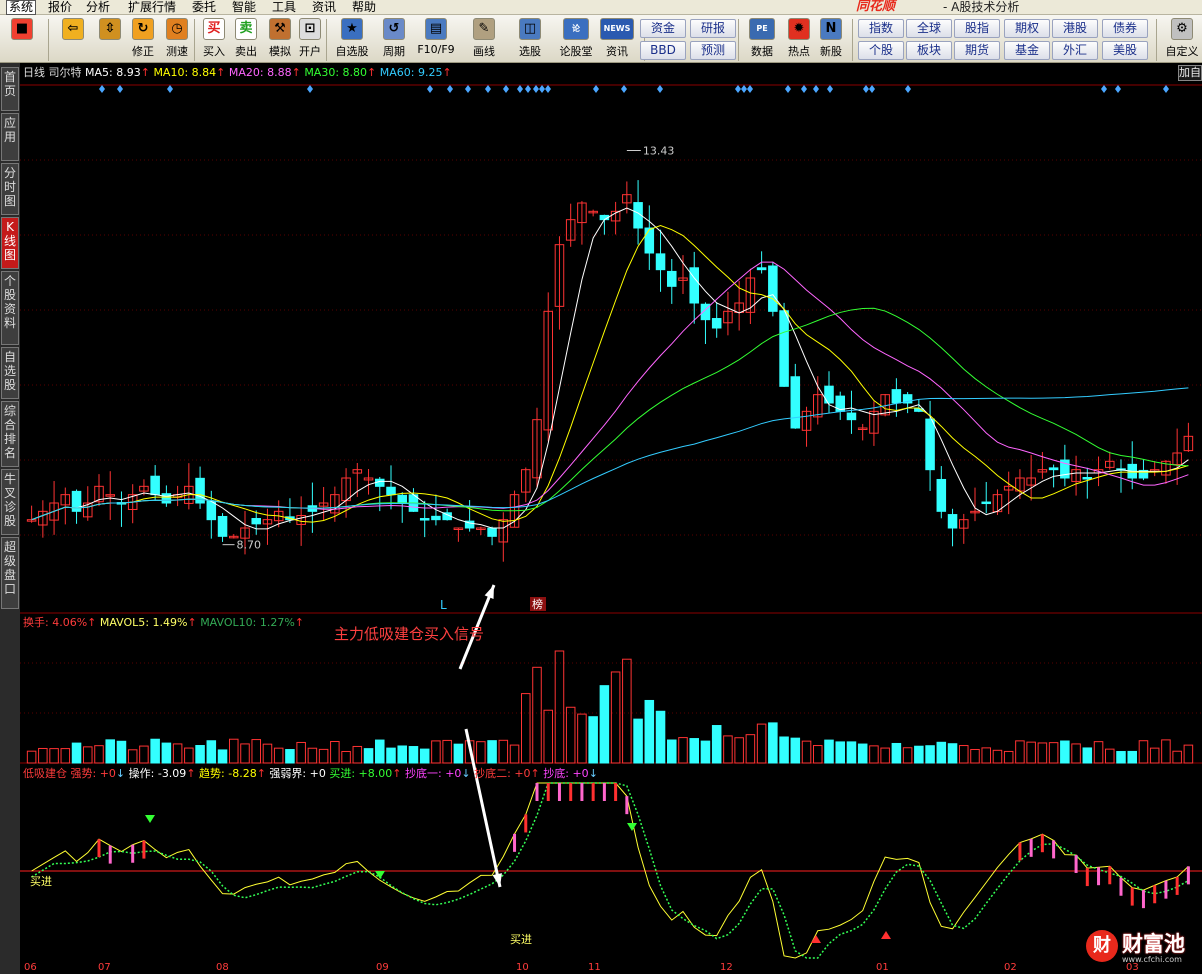  I want to click on toolbar-label: 热点, so click(799, 51).